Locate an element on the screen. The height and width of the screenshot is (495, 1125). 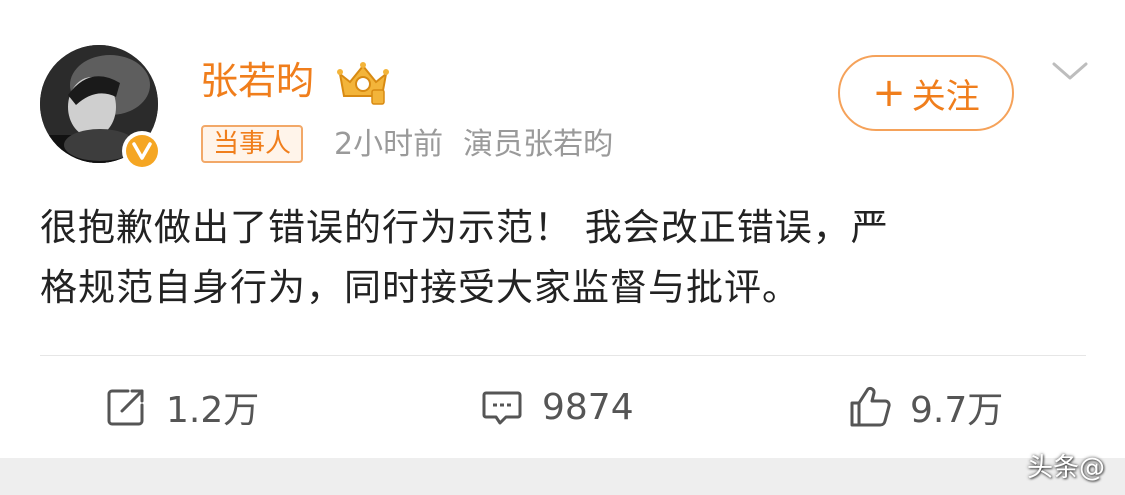
repost-icon is located at coordinates (125, 407).